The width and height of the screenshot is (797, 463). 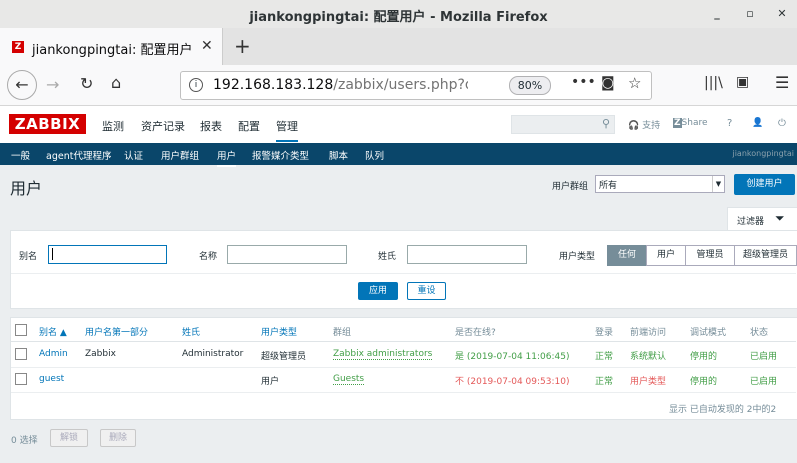 I want to click on window-title: jiankongpingtai: 配置用户 - Mozilla Firefox, so click(x=398, y=17).